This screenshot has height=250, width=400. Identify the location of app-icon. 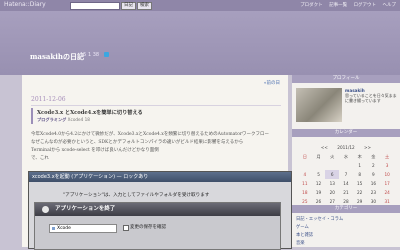
(53, 228).